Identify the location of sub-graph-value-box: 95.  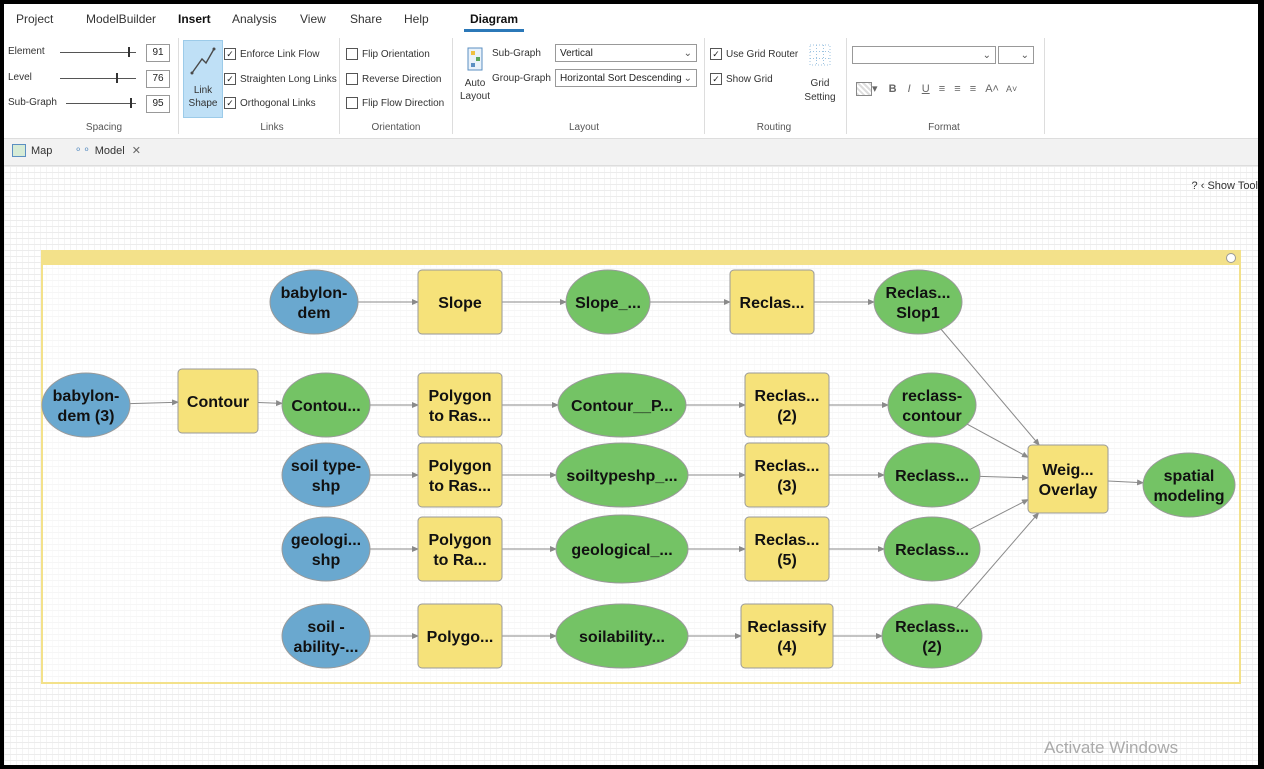
(158, 104).